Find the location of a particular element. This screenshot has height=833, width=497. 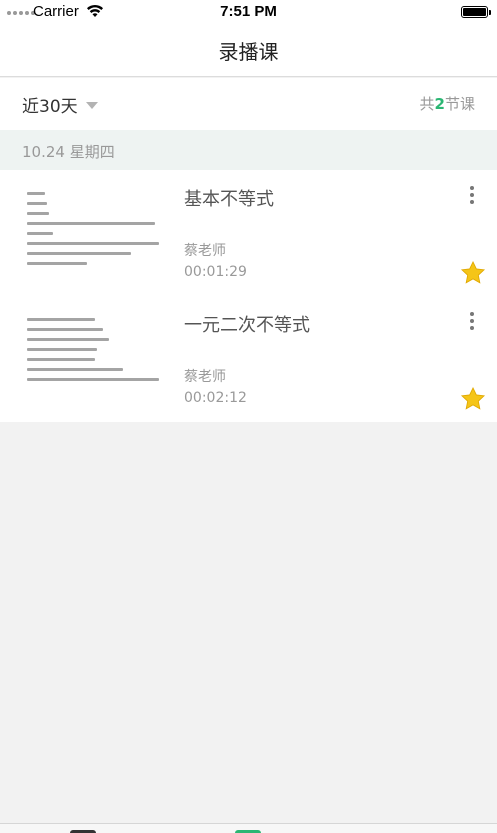

status-bar: Carrier 7:51 PM is located at coordinates (248, 12).